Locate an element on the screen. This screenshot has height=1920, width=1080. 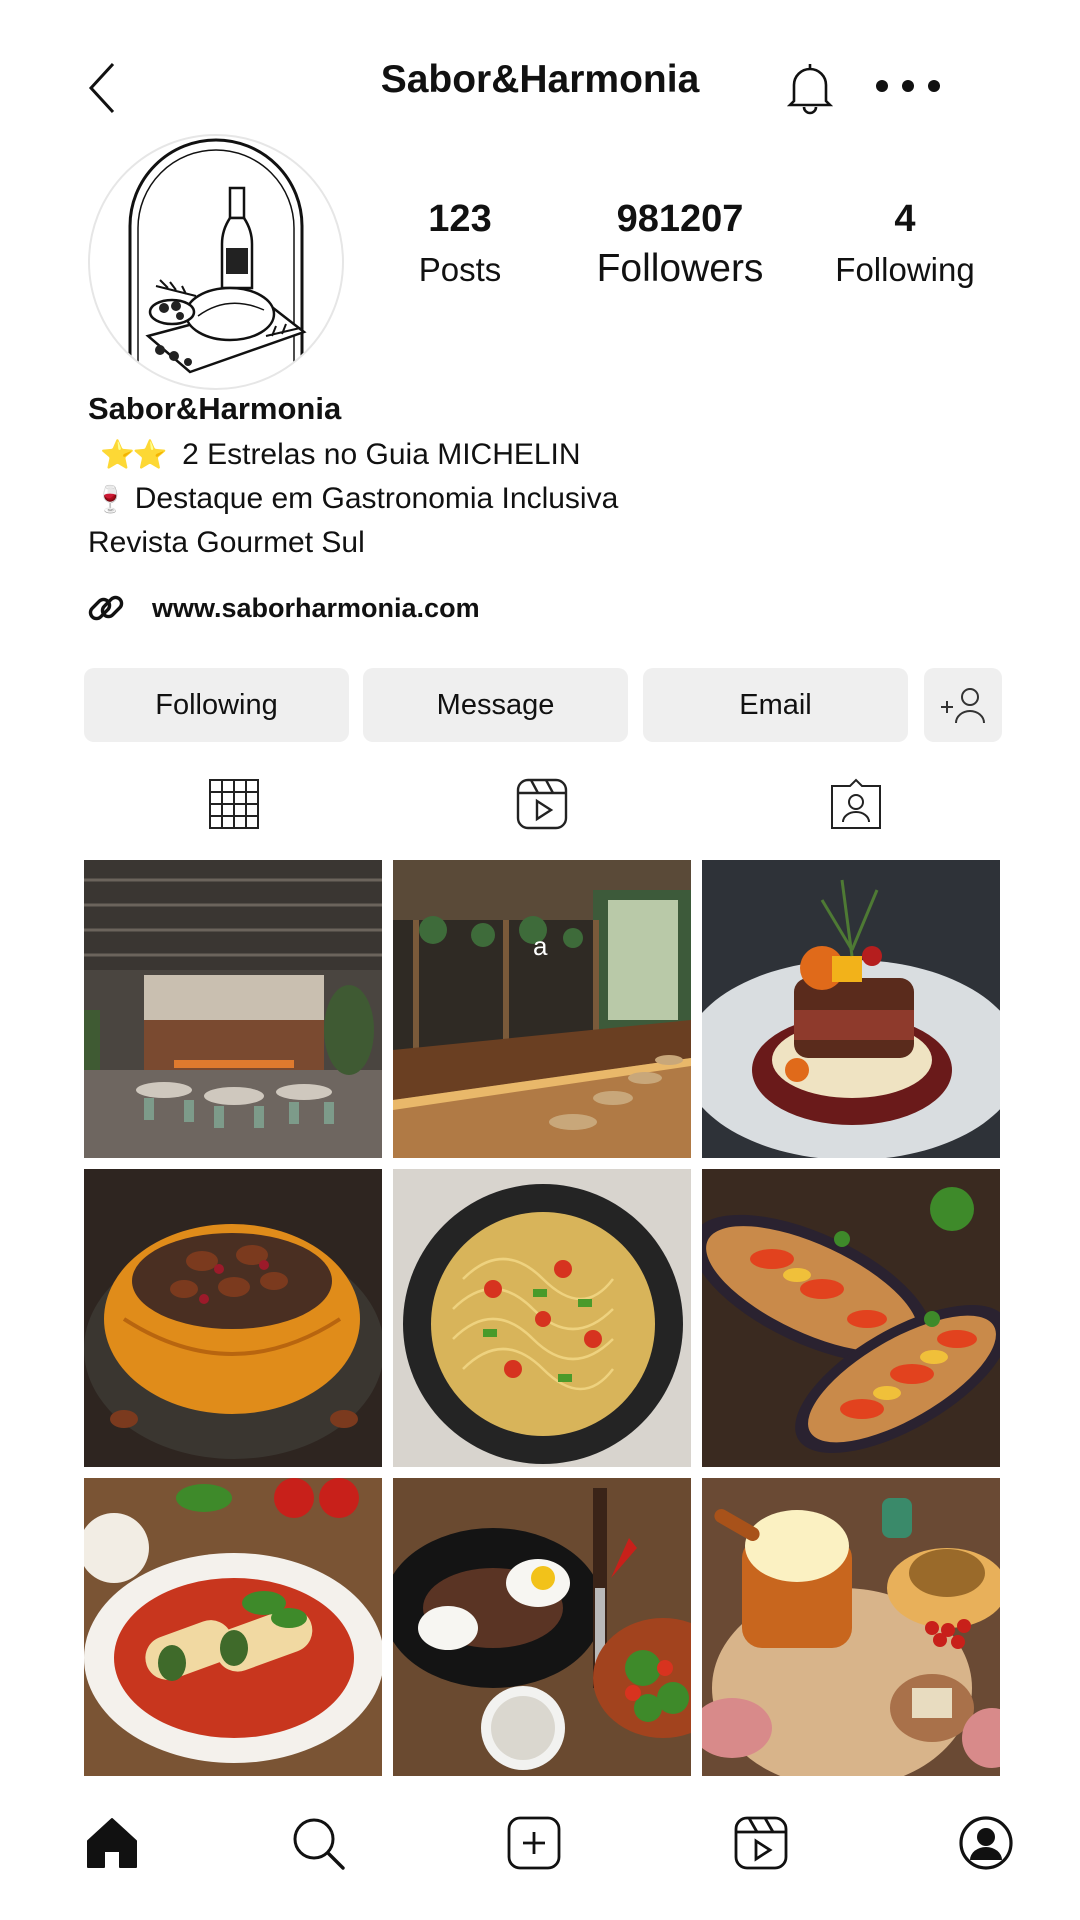
add-person-button is located at coordinates (963, 705).